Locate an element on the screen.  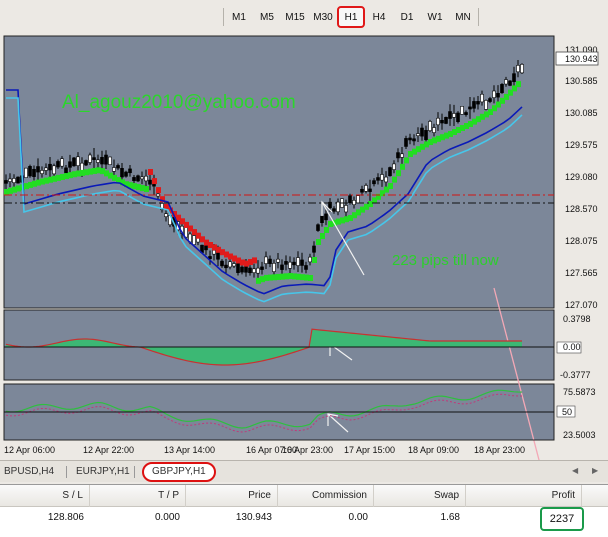
cell-profit: 2237 is located at coordinates (562, 519).